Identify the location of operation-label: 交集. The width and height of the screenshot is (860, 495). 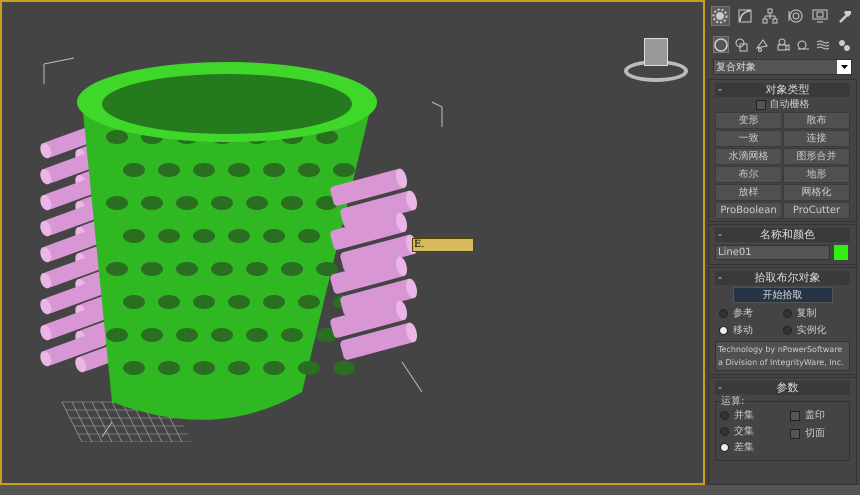
(744, 431).